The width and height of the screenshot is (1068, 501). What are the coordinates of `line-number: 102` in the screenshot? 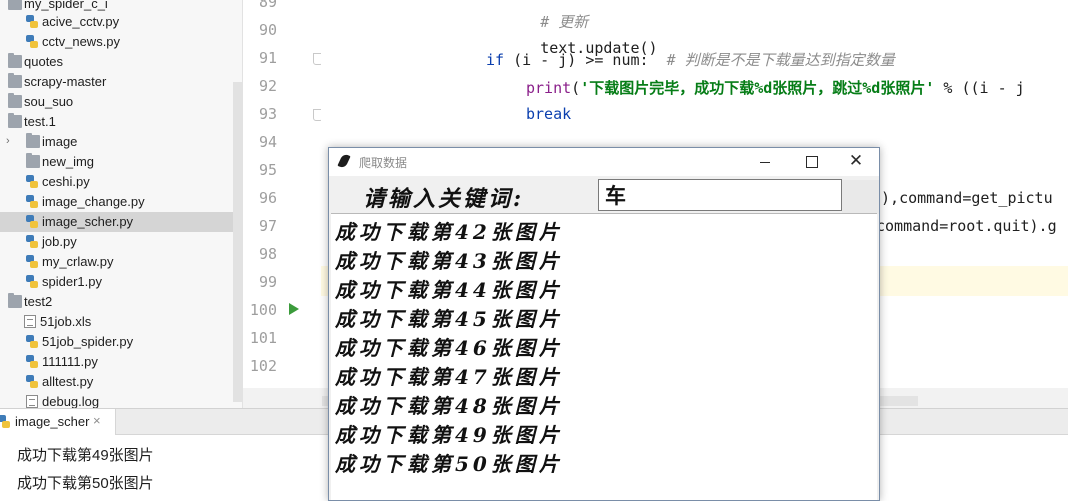 It's located at (263, 366).